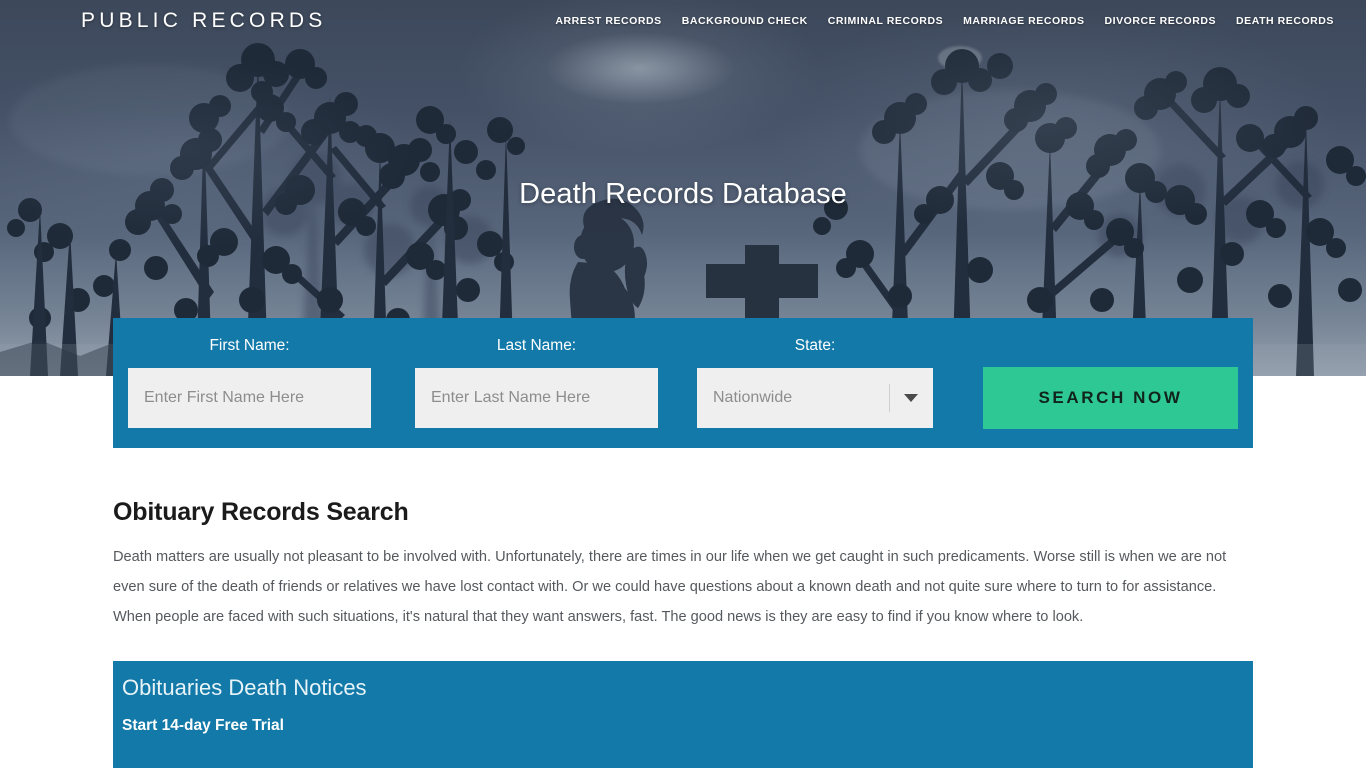  Describe the element at coordinates (1023, 21) in the screenshot. I see `nav-item-marriage-records: MARRIAGE RECORDS` at that location.